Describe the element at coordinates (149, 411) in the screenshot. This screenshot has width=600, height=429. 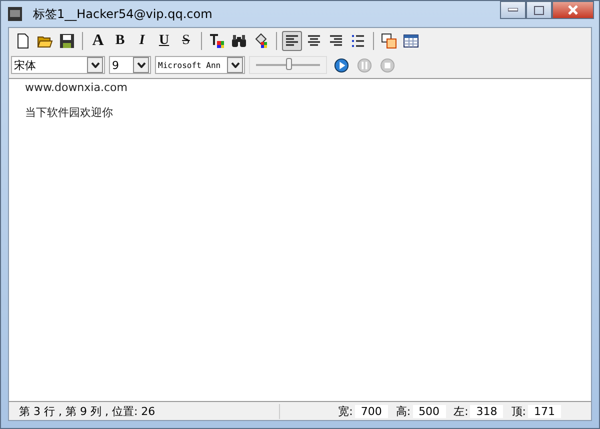
I see `cursor-position: 第 3 行 , 第 9 列 , 位置: 26` at that location.